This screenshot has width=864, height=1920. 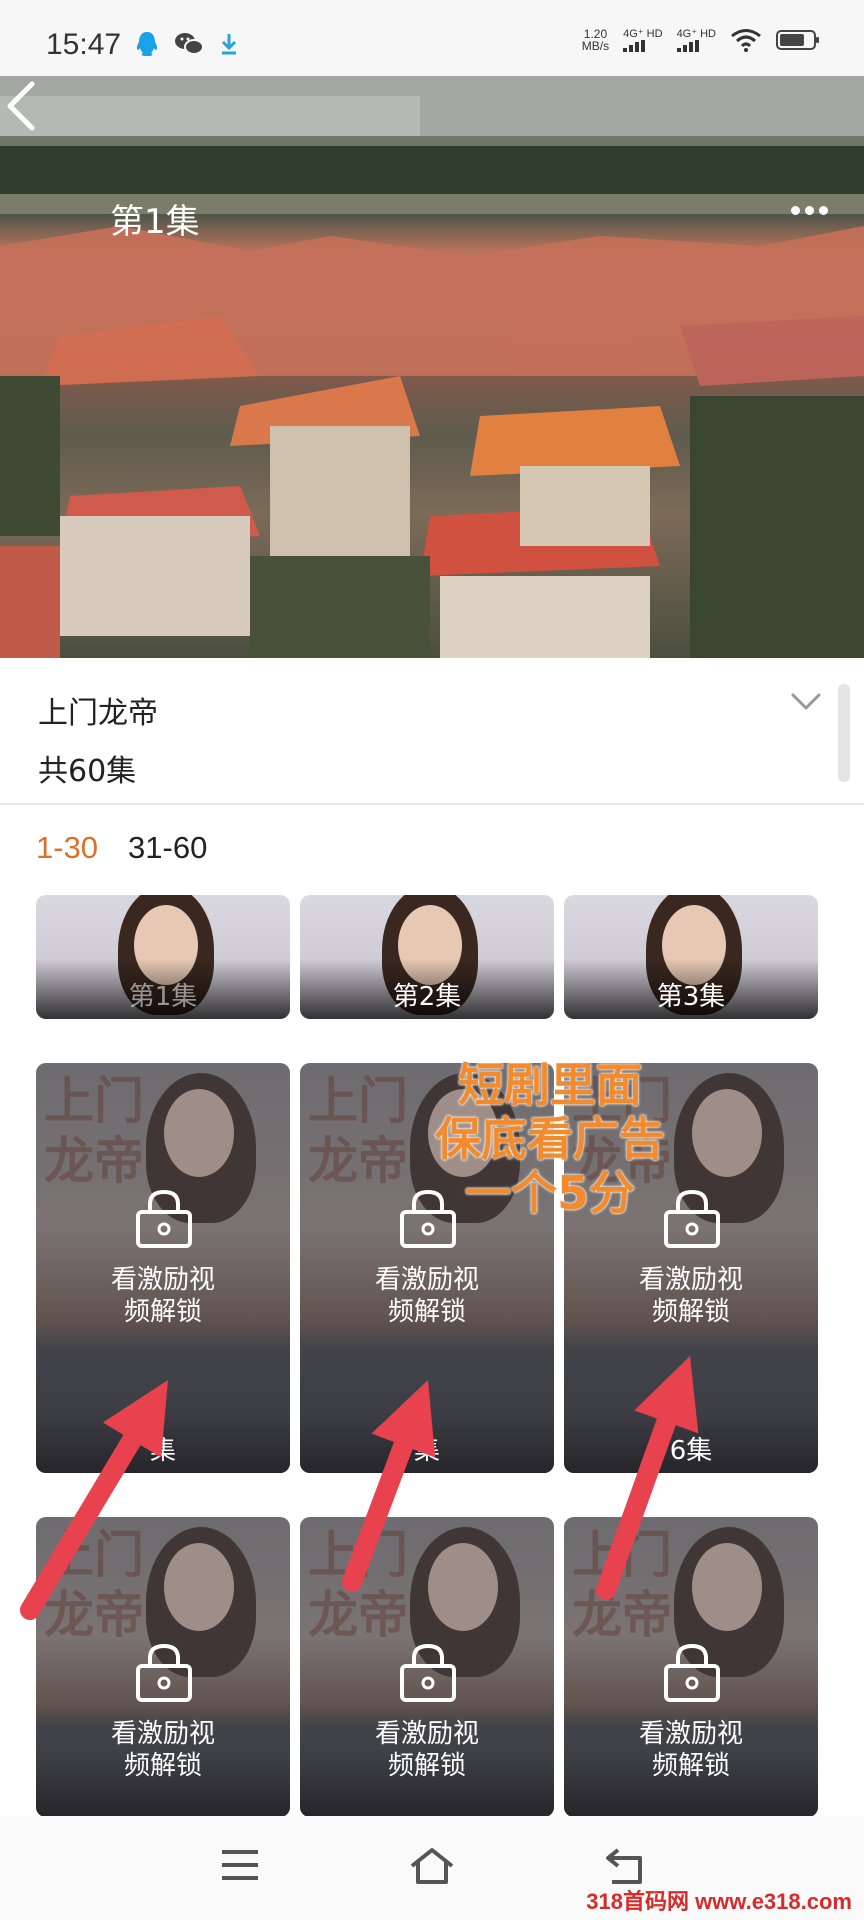 I want to click on tab-range-1-30: 1-30, so click(x=67, y=848).